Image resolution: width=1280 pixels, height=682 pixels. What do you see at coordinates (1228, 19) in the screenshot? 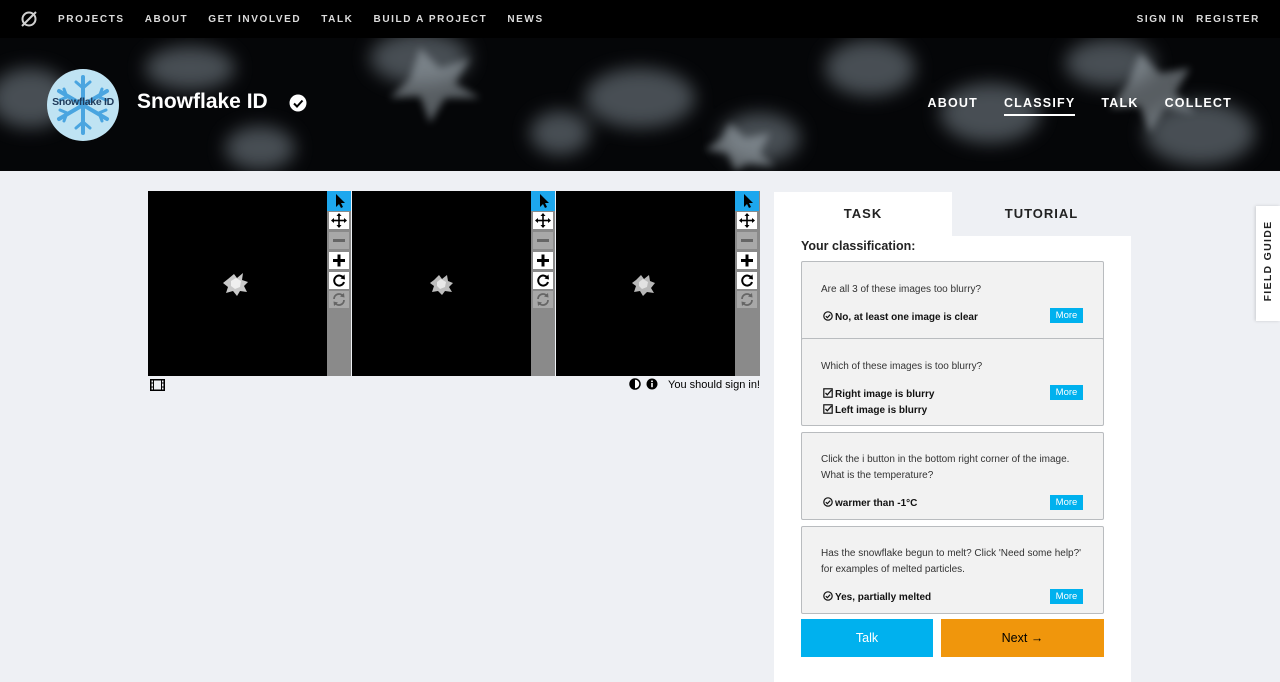
I see `register-link: REGISTER` at bounding box center [1228, 19].